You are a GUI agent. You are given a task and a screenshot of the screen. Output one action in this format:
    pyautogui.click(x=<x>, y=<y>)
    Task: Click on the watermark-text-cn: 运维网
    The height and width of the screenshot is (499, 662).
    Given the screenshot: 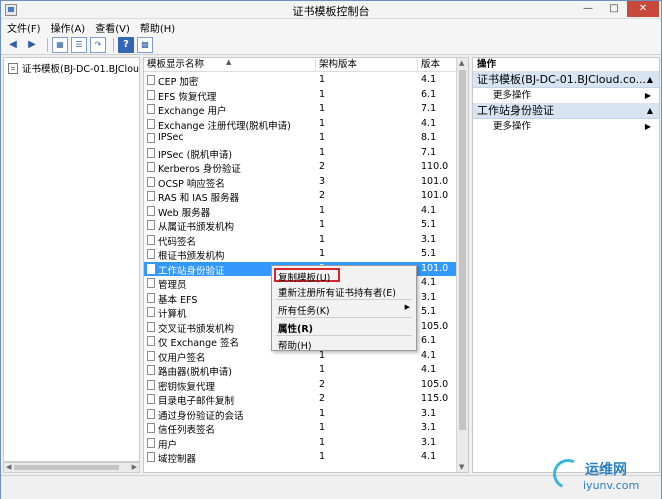 What is the action you would take?
    pyautogui.click(x=606, y=470)
    